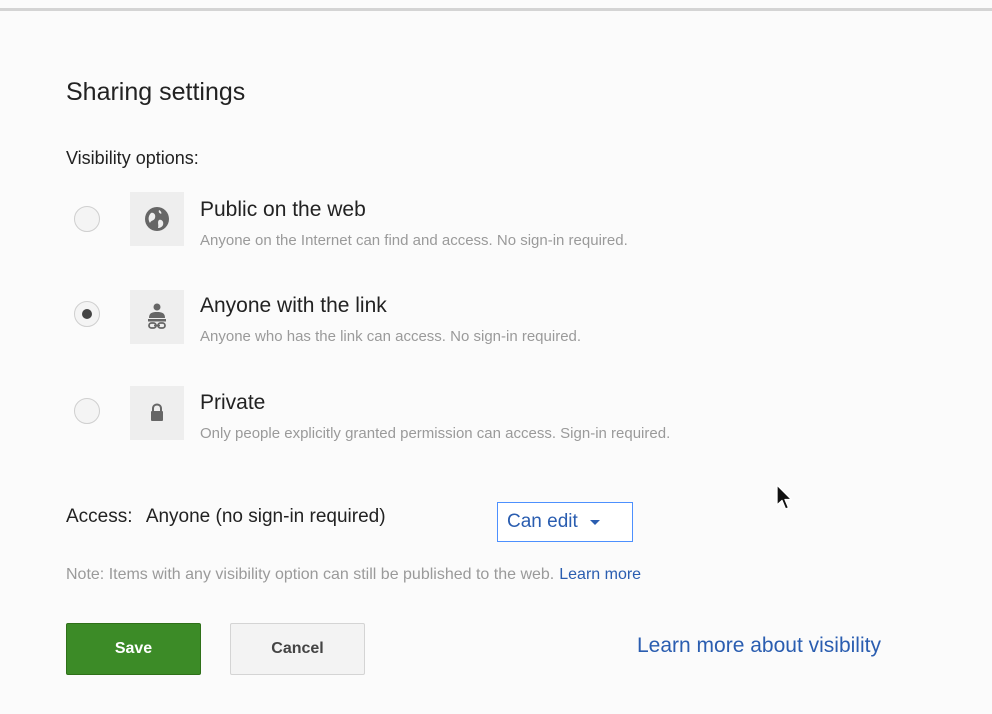 This screenshot has width=992, height=714. Describe the element at coordinates (233, 402) in the screenshot. I see `option-title: Private` at that location.